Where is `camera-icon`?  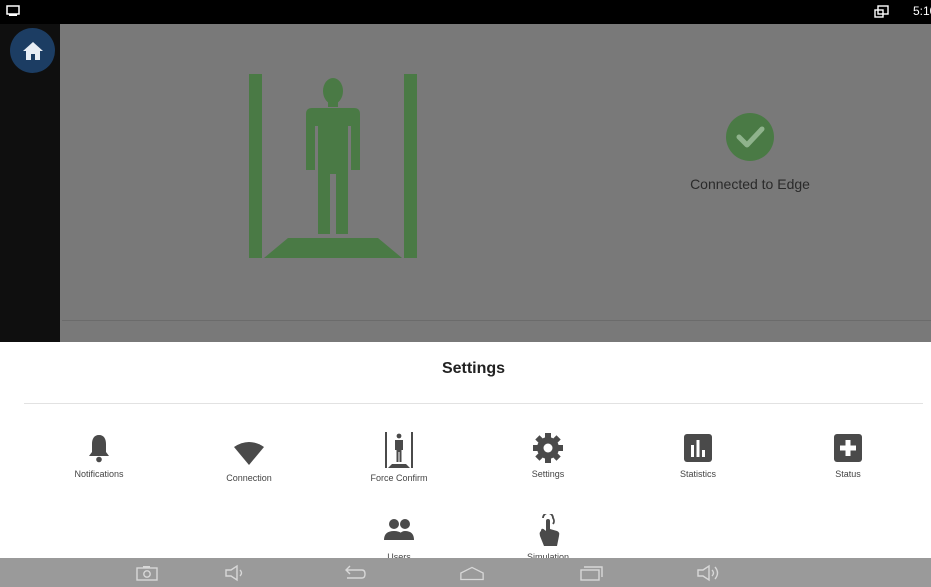
camera-icon is located at coordinates (147, 573).